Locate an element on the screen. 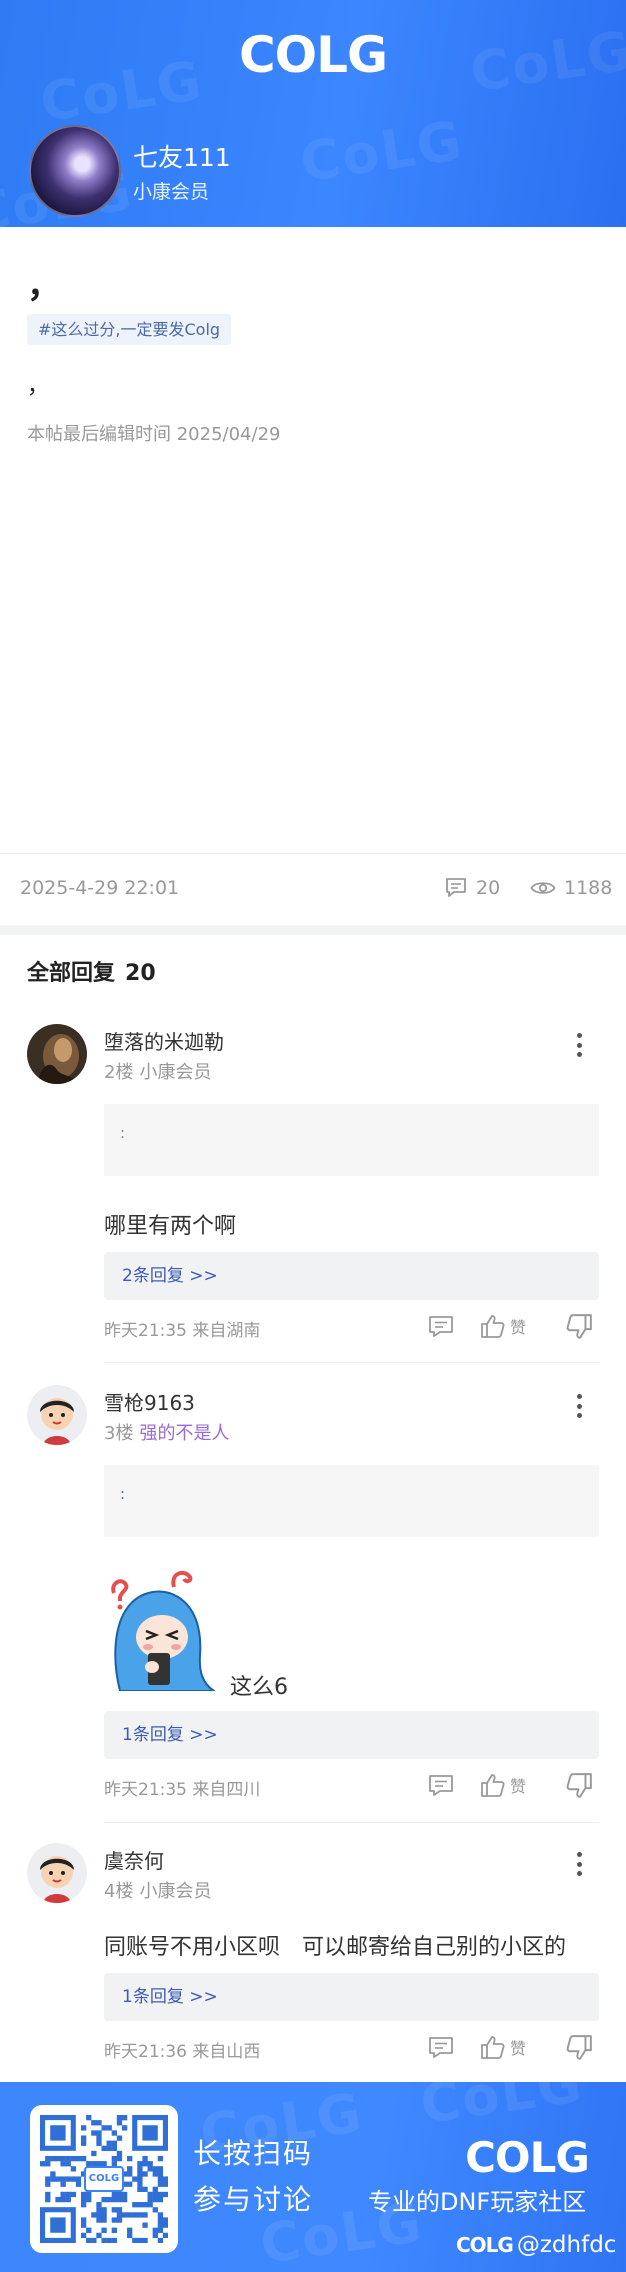 The image size is (626, 2272). eye-icon is located at coordinates (543, 888).